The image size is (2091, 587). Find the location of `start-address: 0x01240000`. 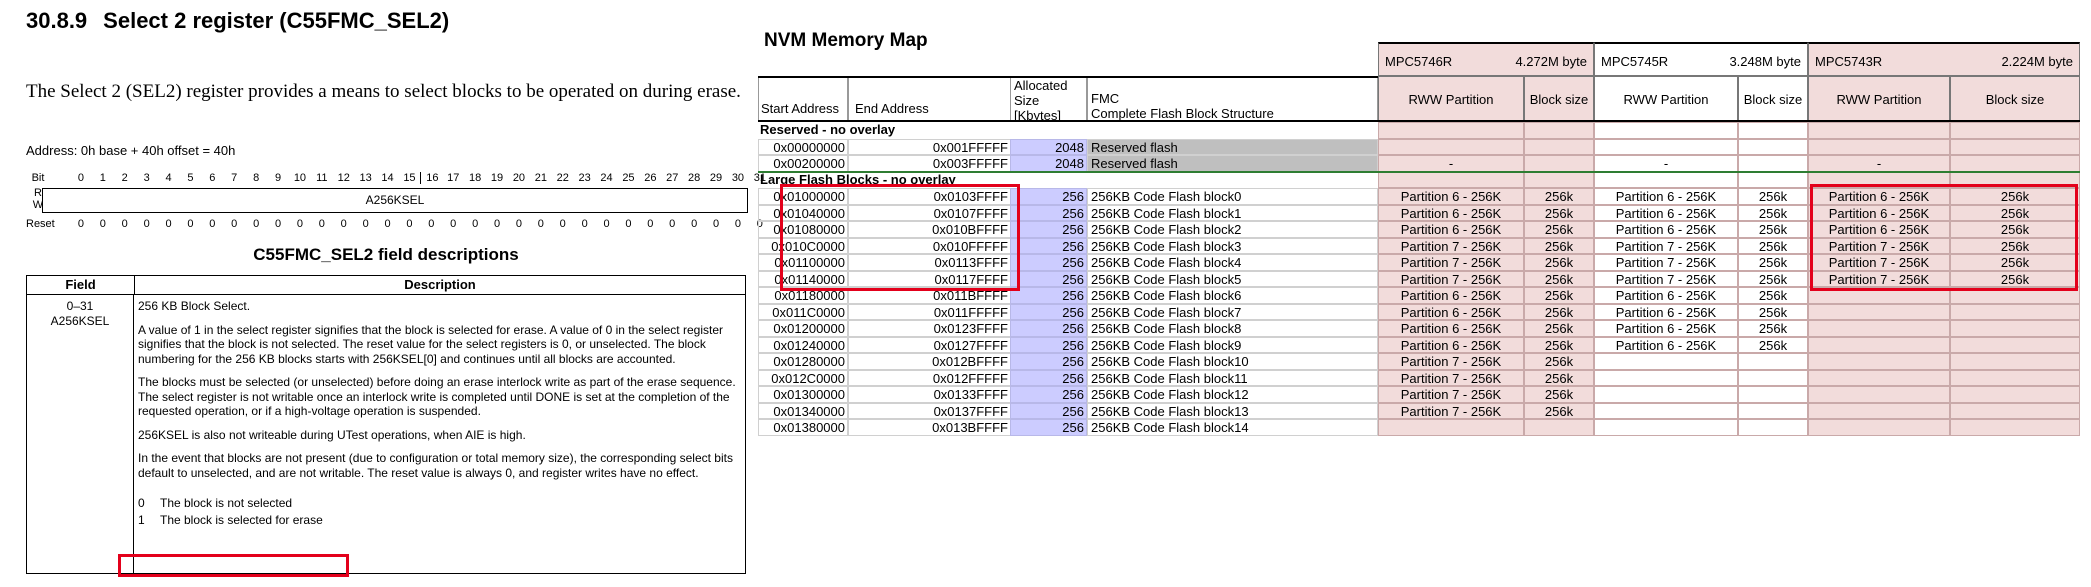

start-address: 0x01240000 is located at coordinates (803, 344).